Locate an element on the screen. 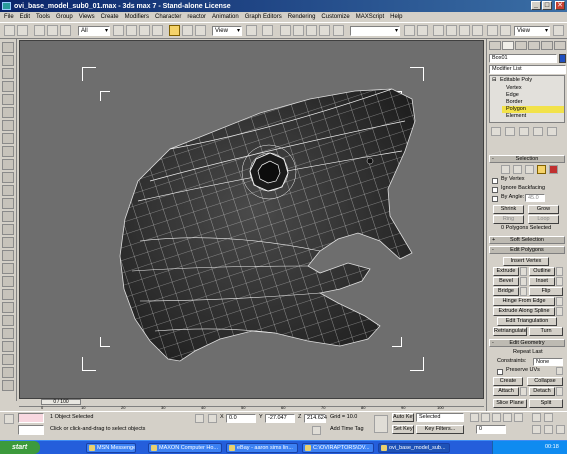 This screenshot has height=454, width=567. rect-selection-region-icon is located at coordinates (144, 30).